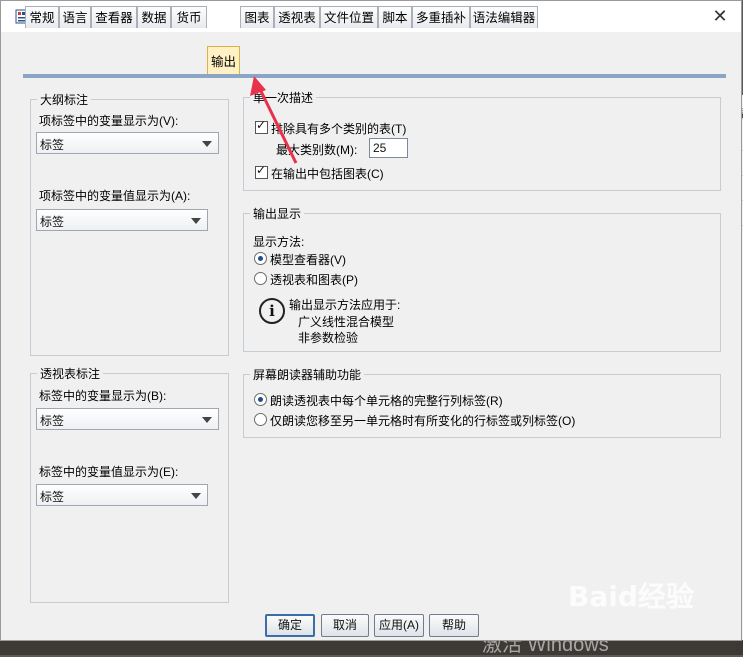  Describe the element at coordinates (297, 17) in the screenshot. I see `tab-pivot-tables: 透视表` at that location.